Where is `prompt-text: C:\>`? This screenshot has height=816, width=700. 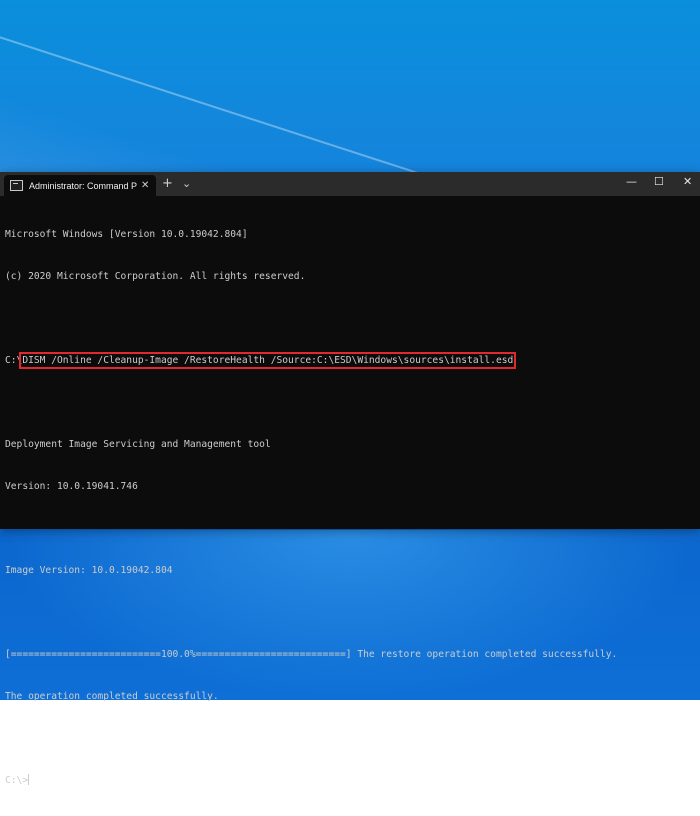
prompt-text: C:\> is located at coordinates (17, 780).